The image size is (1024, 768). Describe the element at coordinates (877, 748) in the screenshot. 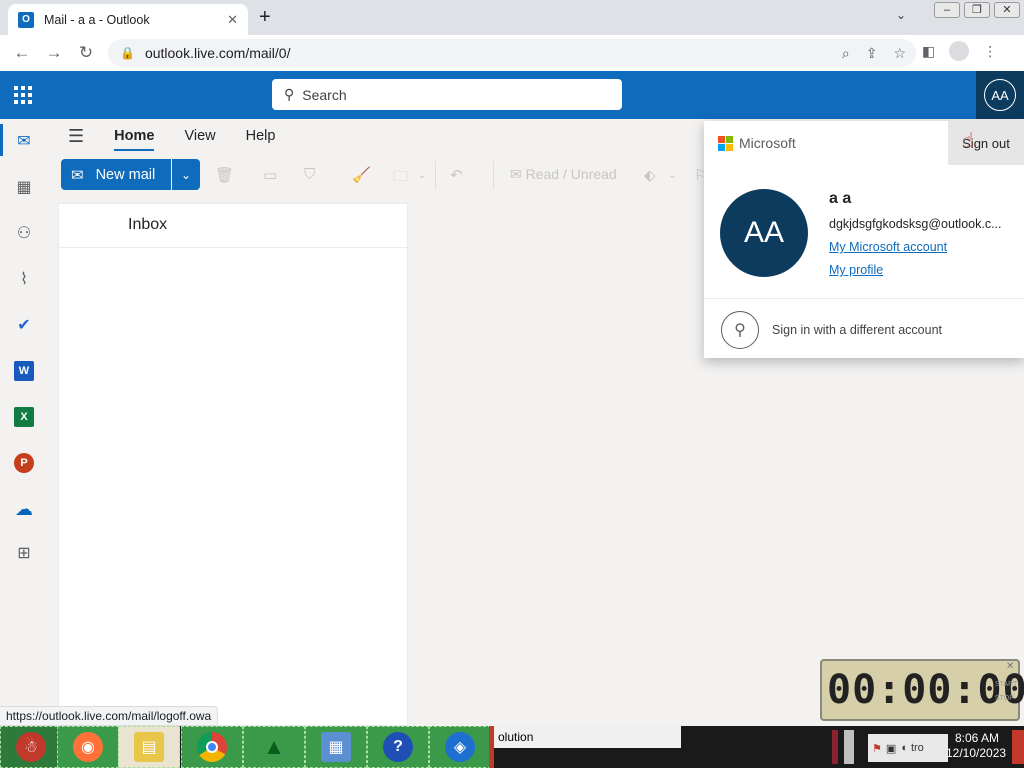

I see `tray-alert-icon: ⚑` at that location.